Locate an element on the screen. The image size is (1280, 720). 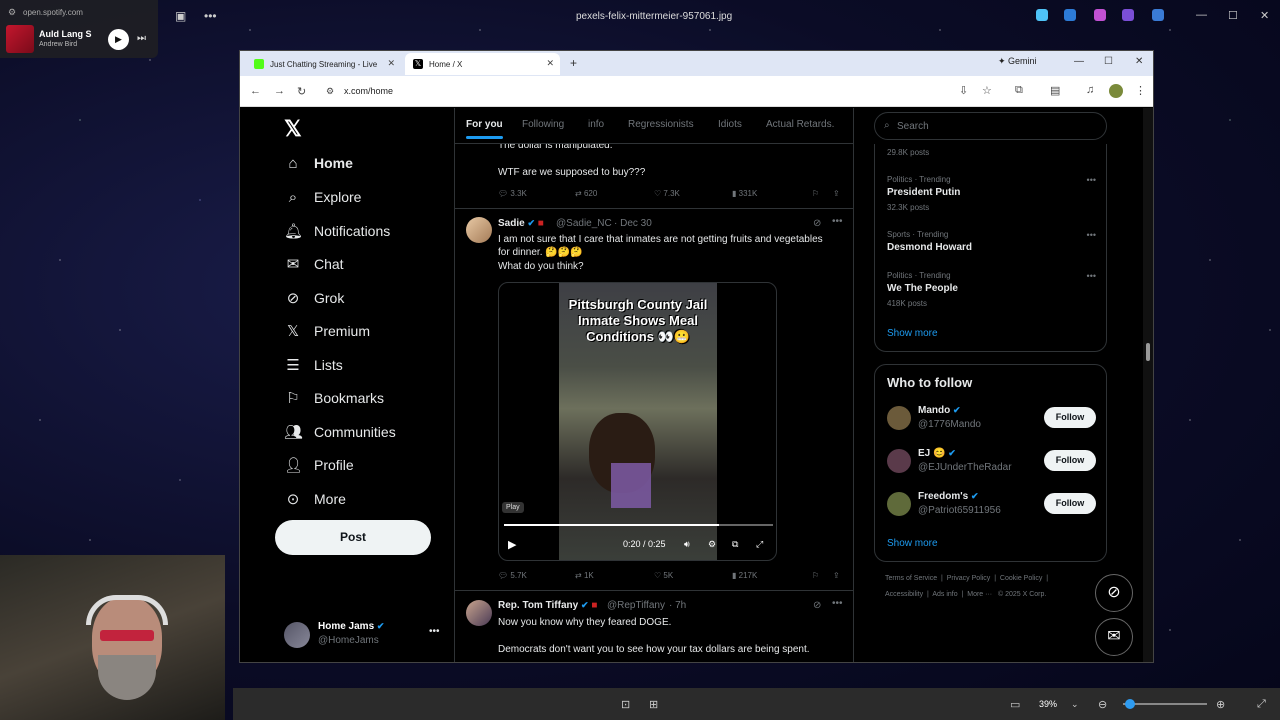
volume-icon: 🔊︎ is located at coordinates (687, 544).